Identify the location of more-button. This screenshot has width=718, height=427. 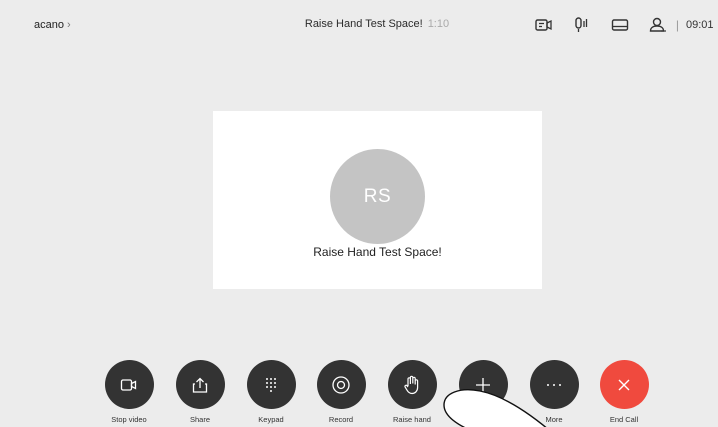
(554, 384).